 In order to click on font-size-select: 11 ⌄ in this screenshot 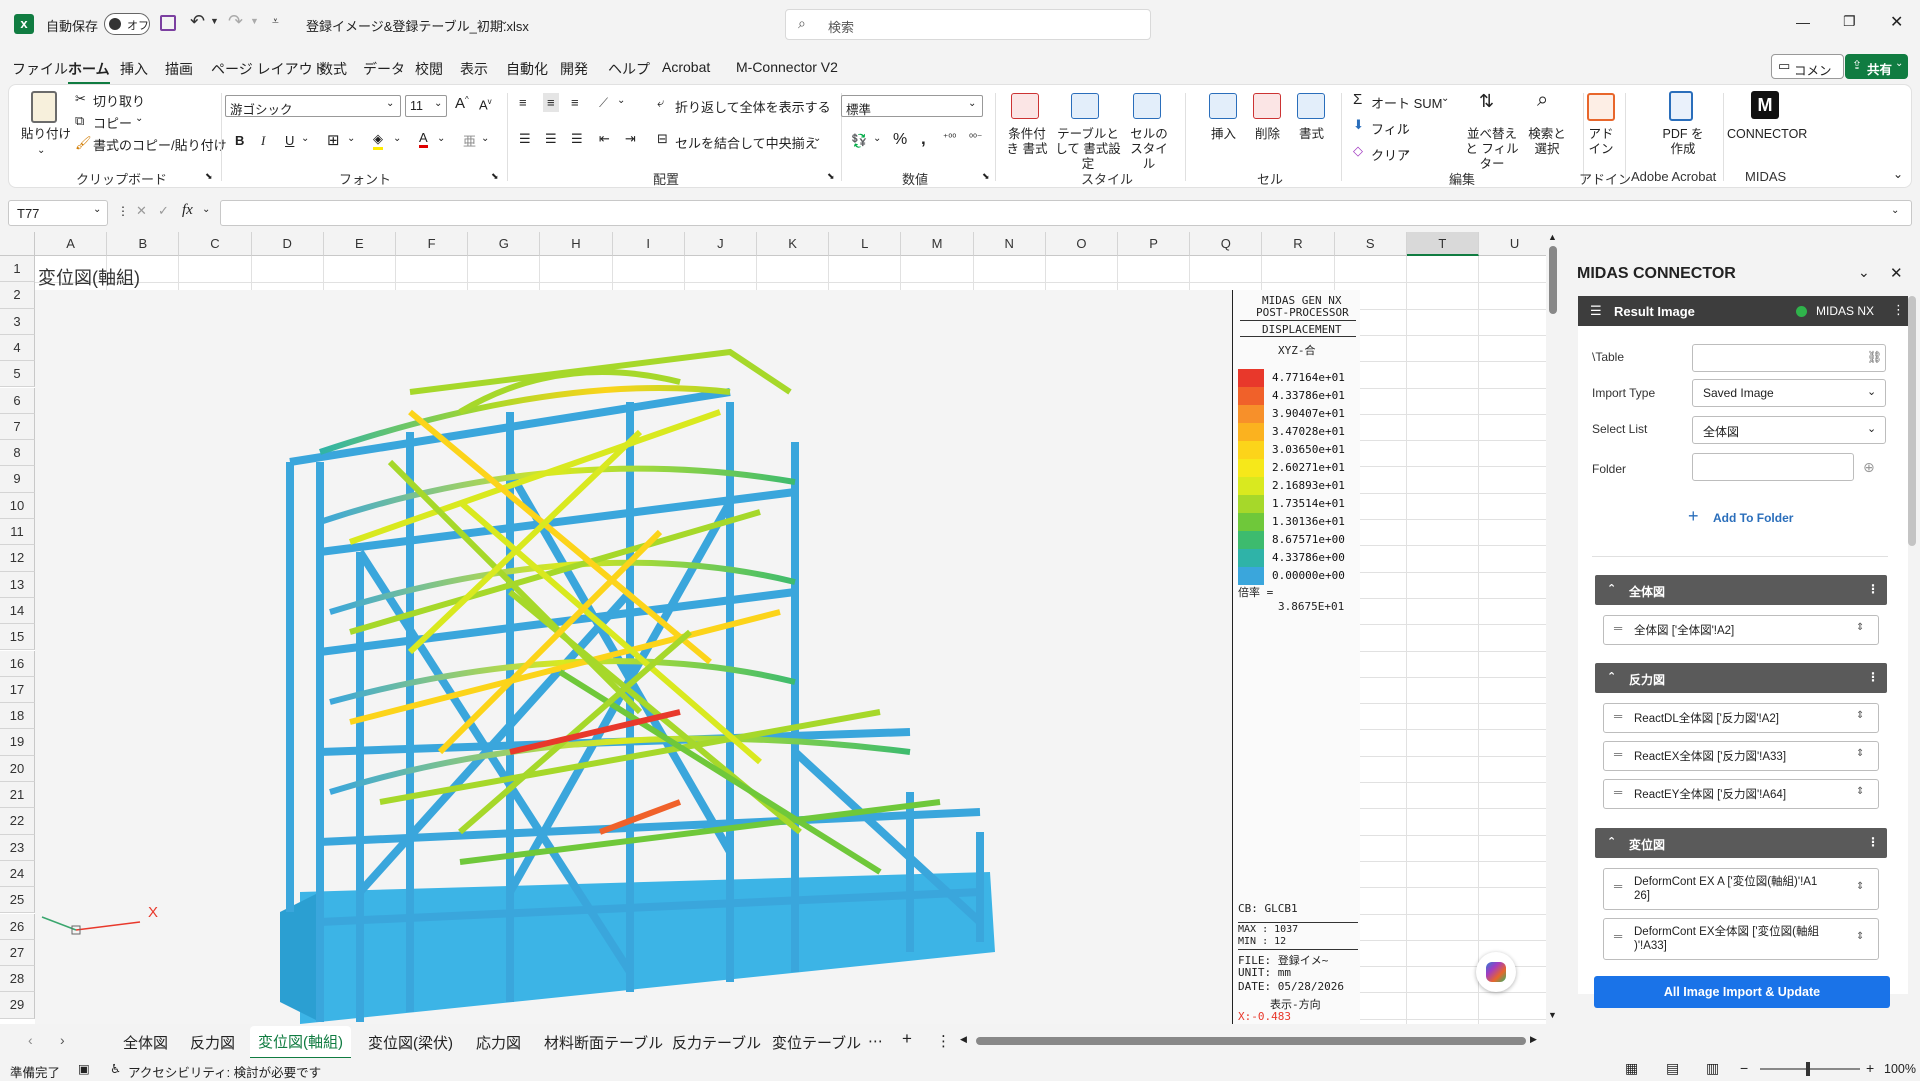, I will do `click(426, 106)`.